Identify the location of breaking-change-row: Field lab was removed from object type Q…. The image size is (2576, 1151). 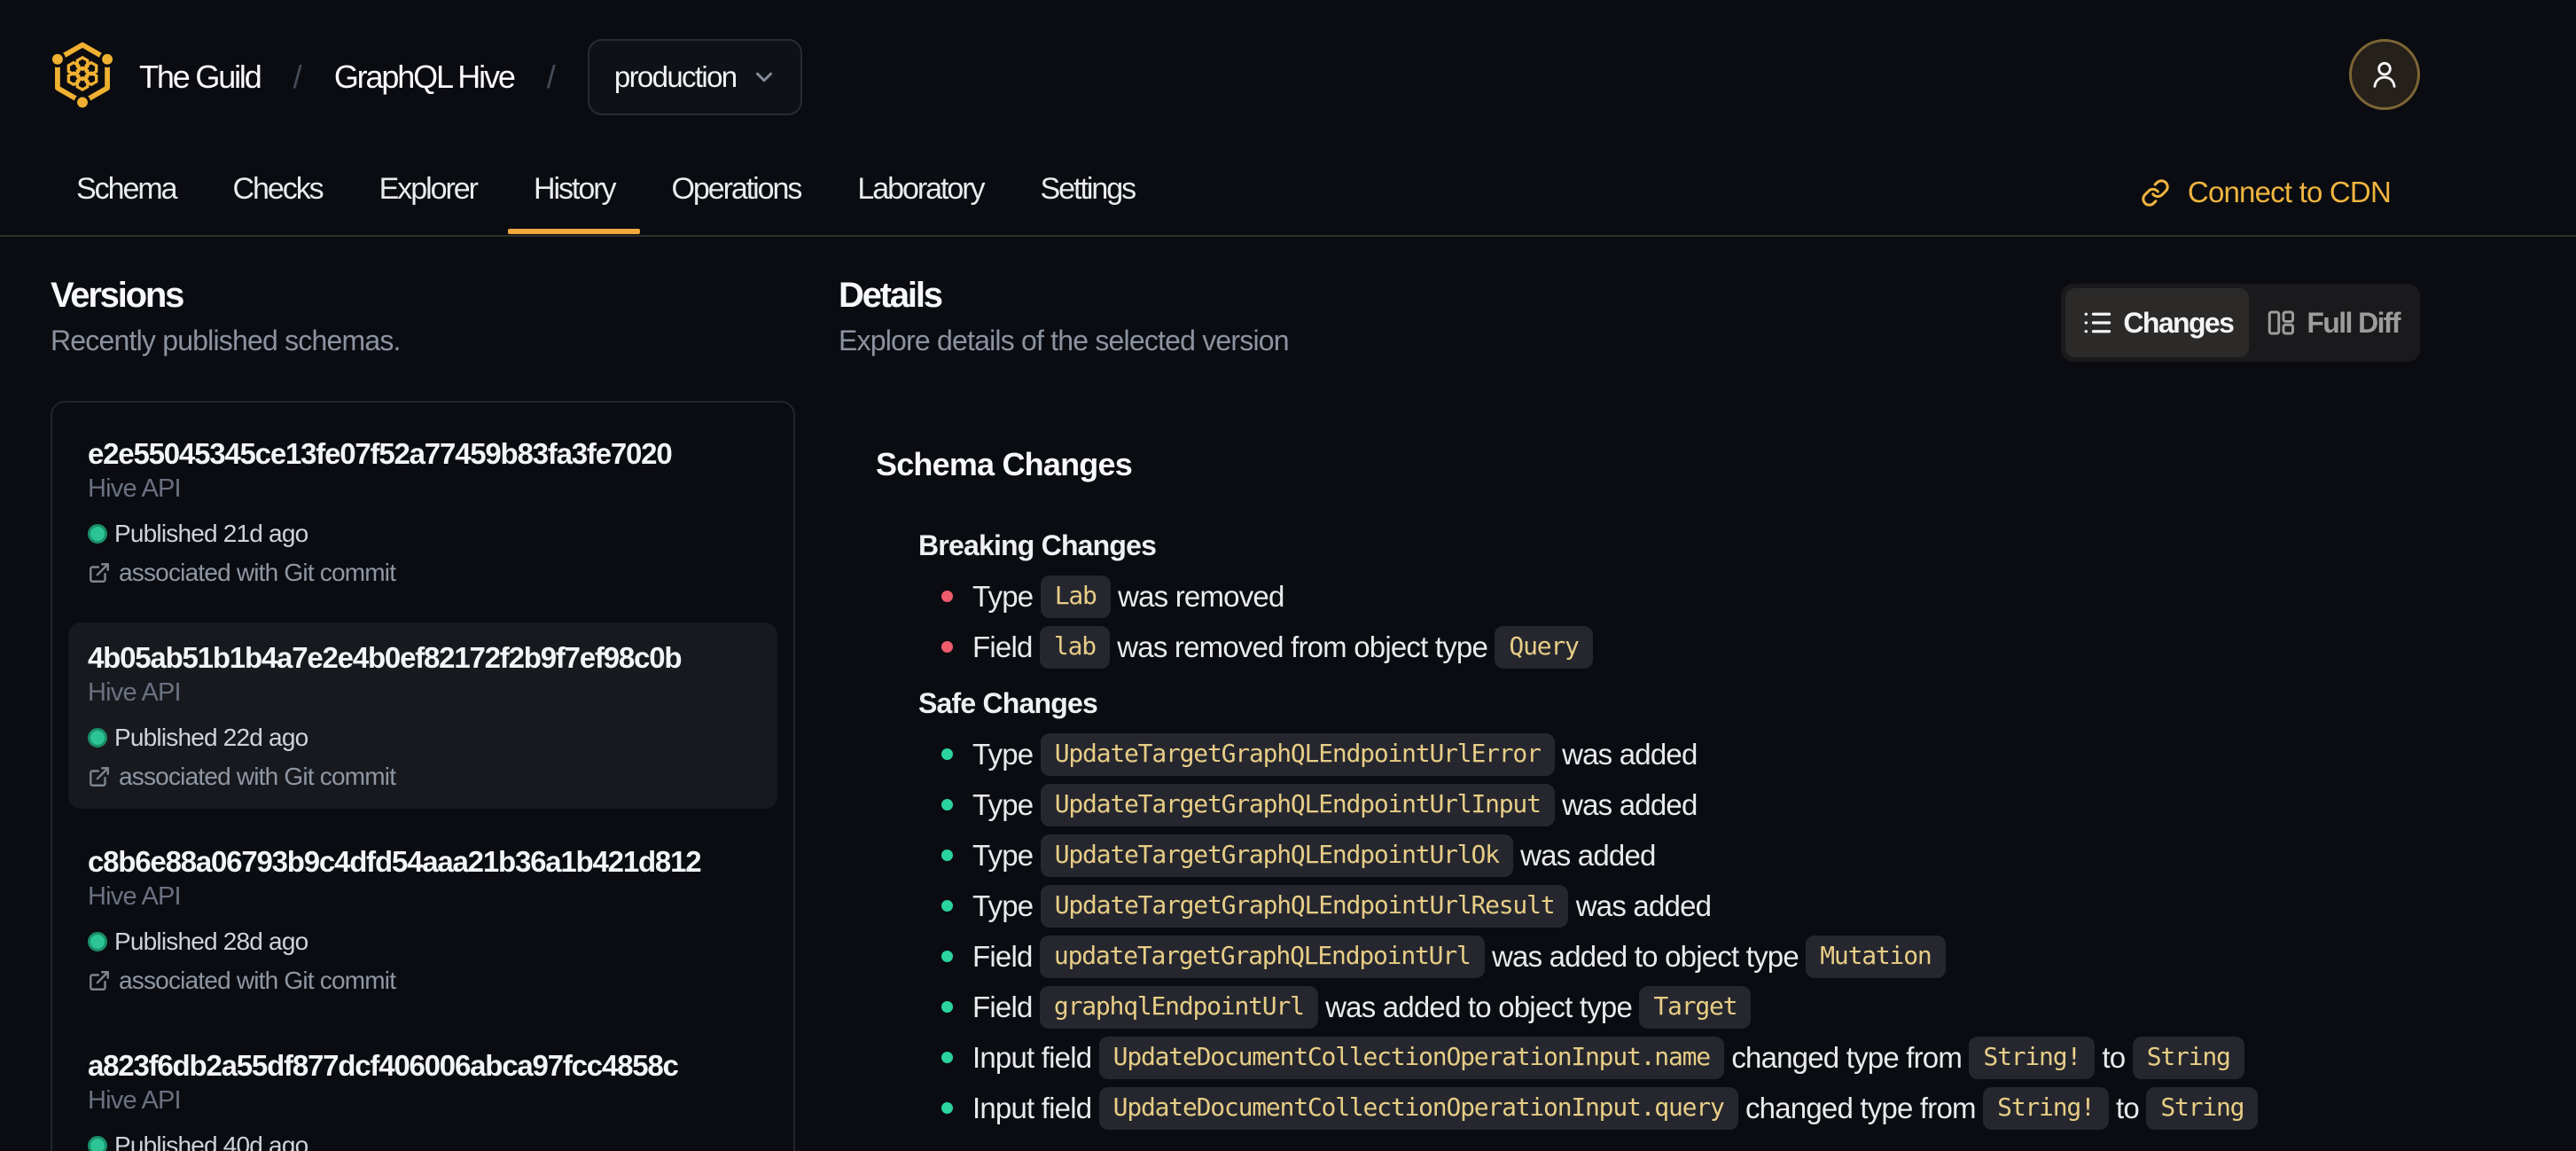
(1648, 647).